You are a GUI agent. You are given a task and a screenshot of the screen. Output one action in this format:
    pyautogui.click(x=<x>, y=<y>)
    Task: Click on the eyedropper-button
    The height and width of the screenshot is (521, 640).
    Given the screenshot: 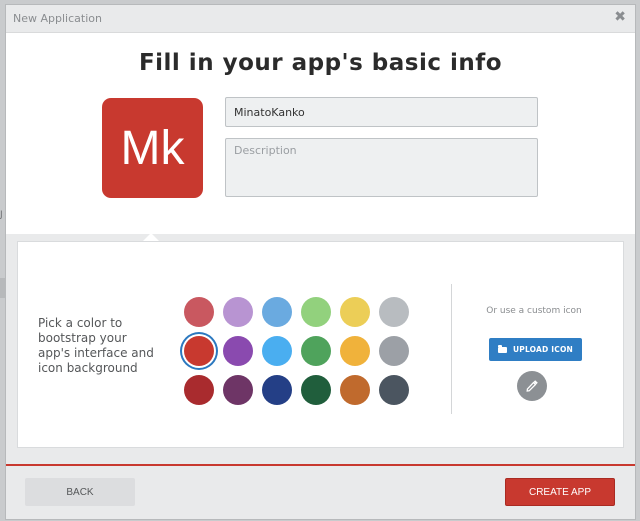 What is the action you would take?
    pyautogui.click(x=532, y=386)
    